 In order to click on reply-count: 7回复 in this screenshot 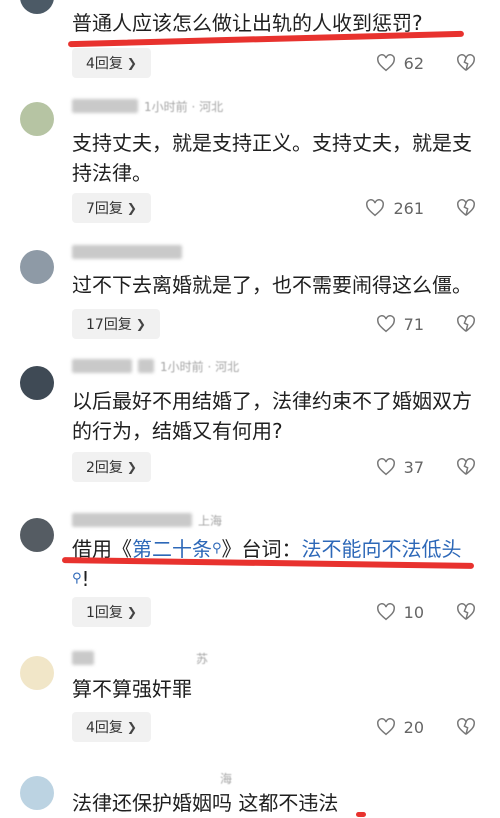, I will do `click(104, 209)`.